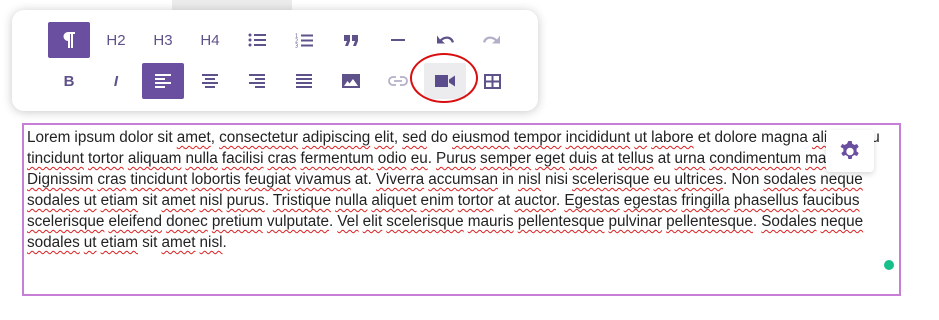  What do you see at coordinates (187, 221) in the screenshot?
I see `misspelled-word: donec` at bounding box center [187, 221].